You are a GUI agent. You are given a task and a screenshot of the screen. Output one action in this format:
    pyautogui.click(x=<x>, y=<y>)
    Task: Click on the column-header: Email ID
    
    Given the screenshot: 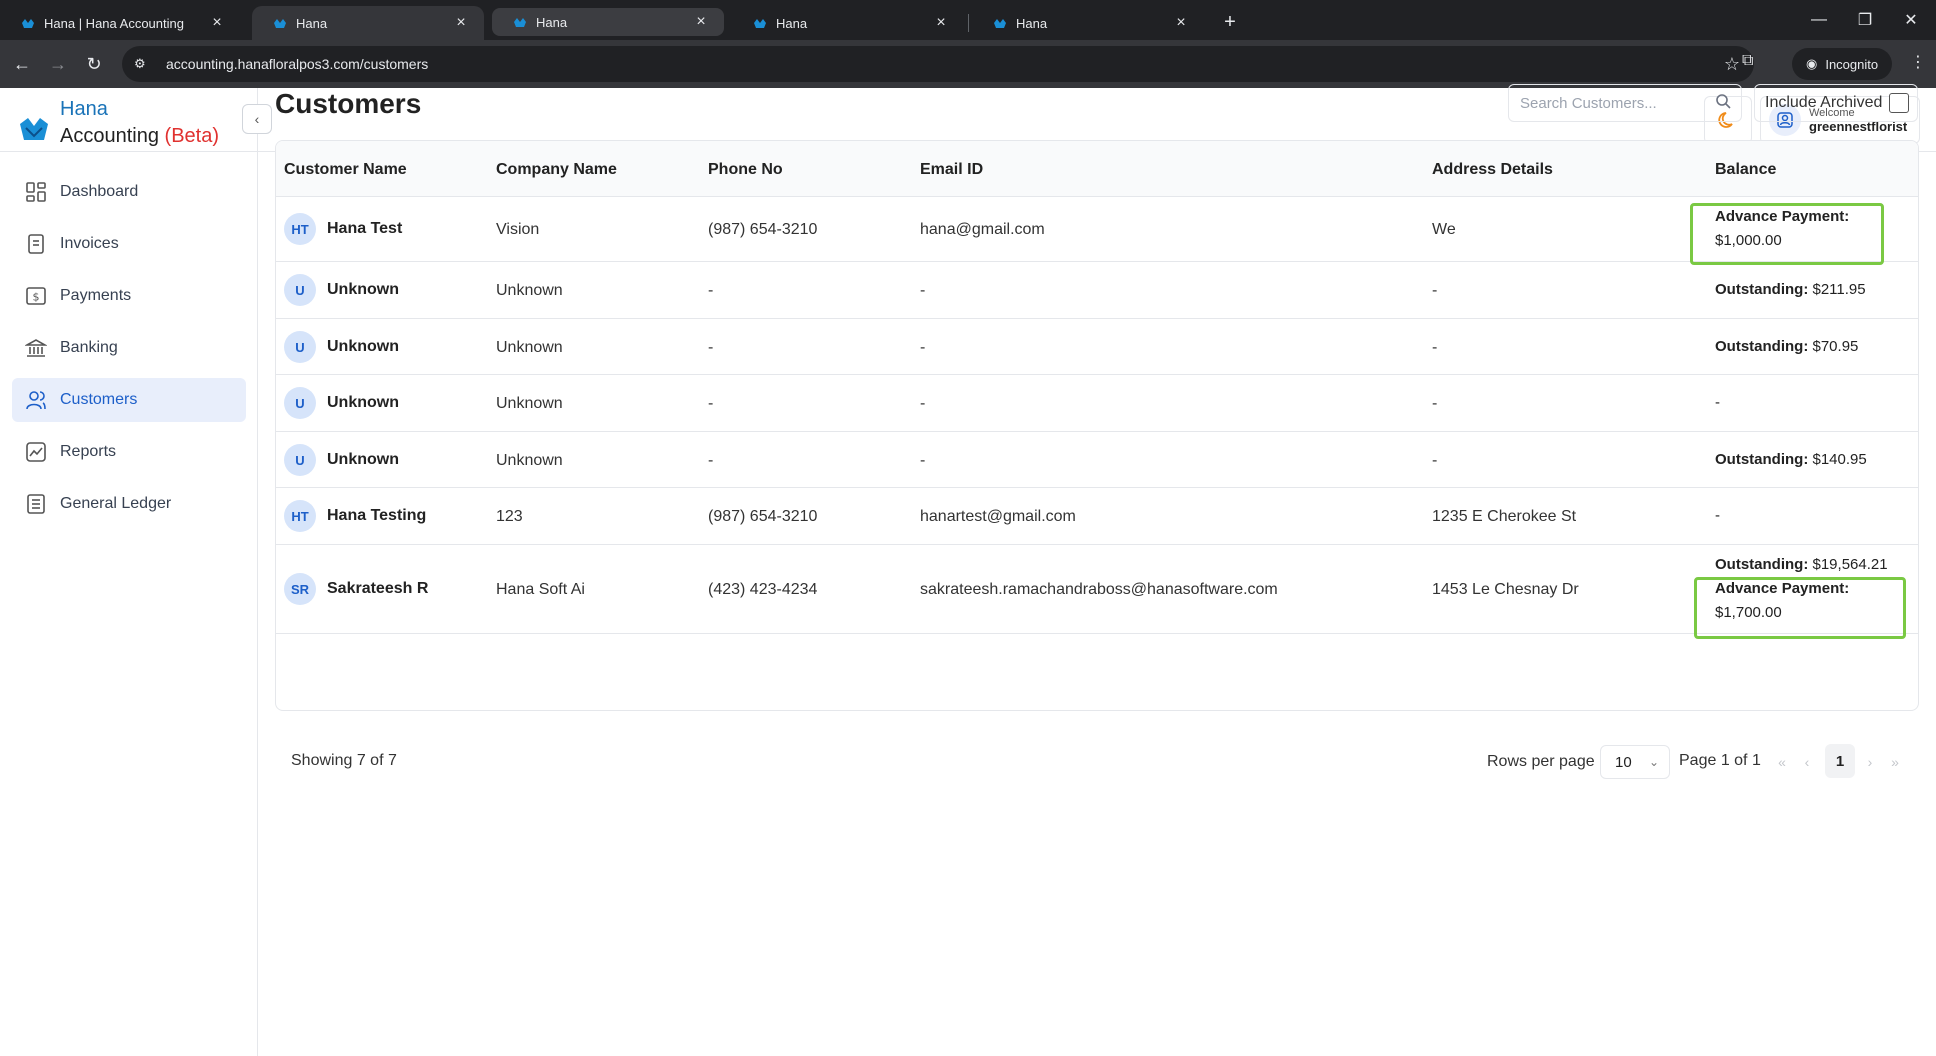 What is the action you would take?
    pyautogui.click(x=951, y=170)
    